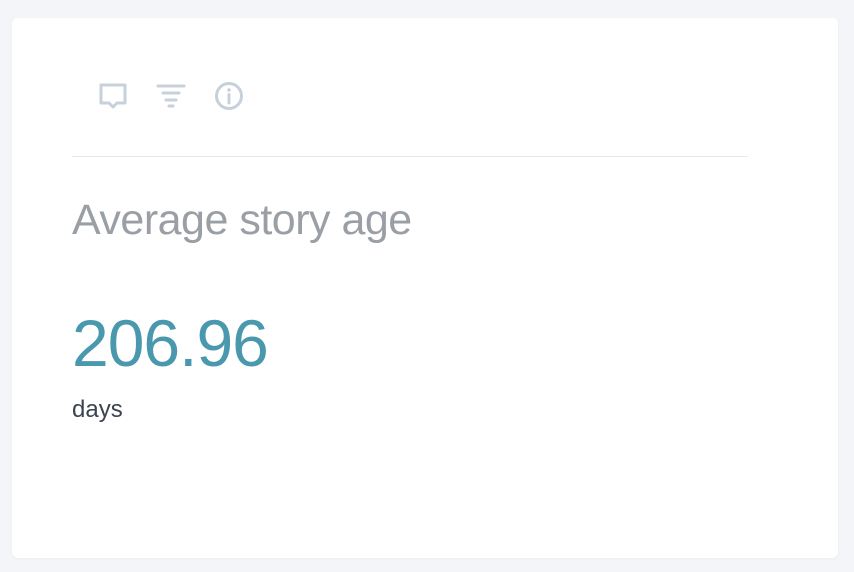  I want to click on metric-value: 206.96, so click(170, 343).